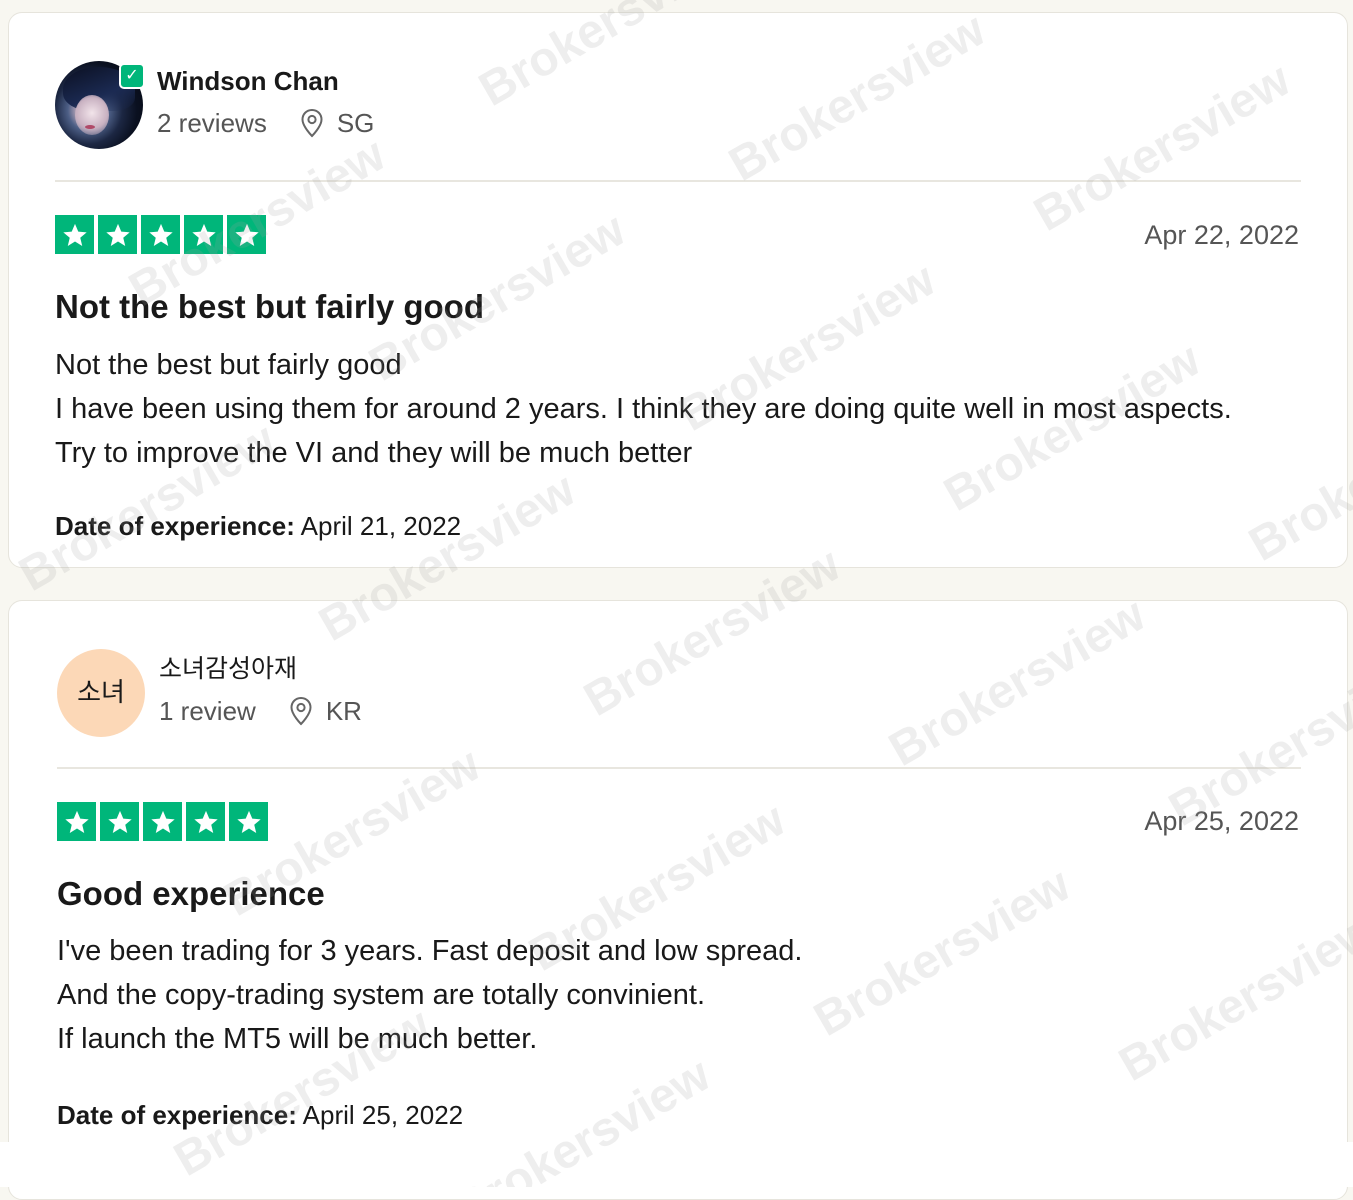  I want to click on experience-date: April 25, 2022, so click(383, 1115).